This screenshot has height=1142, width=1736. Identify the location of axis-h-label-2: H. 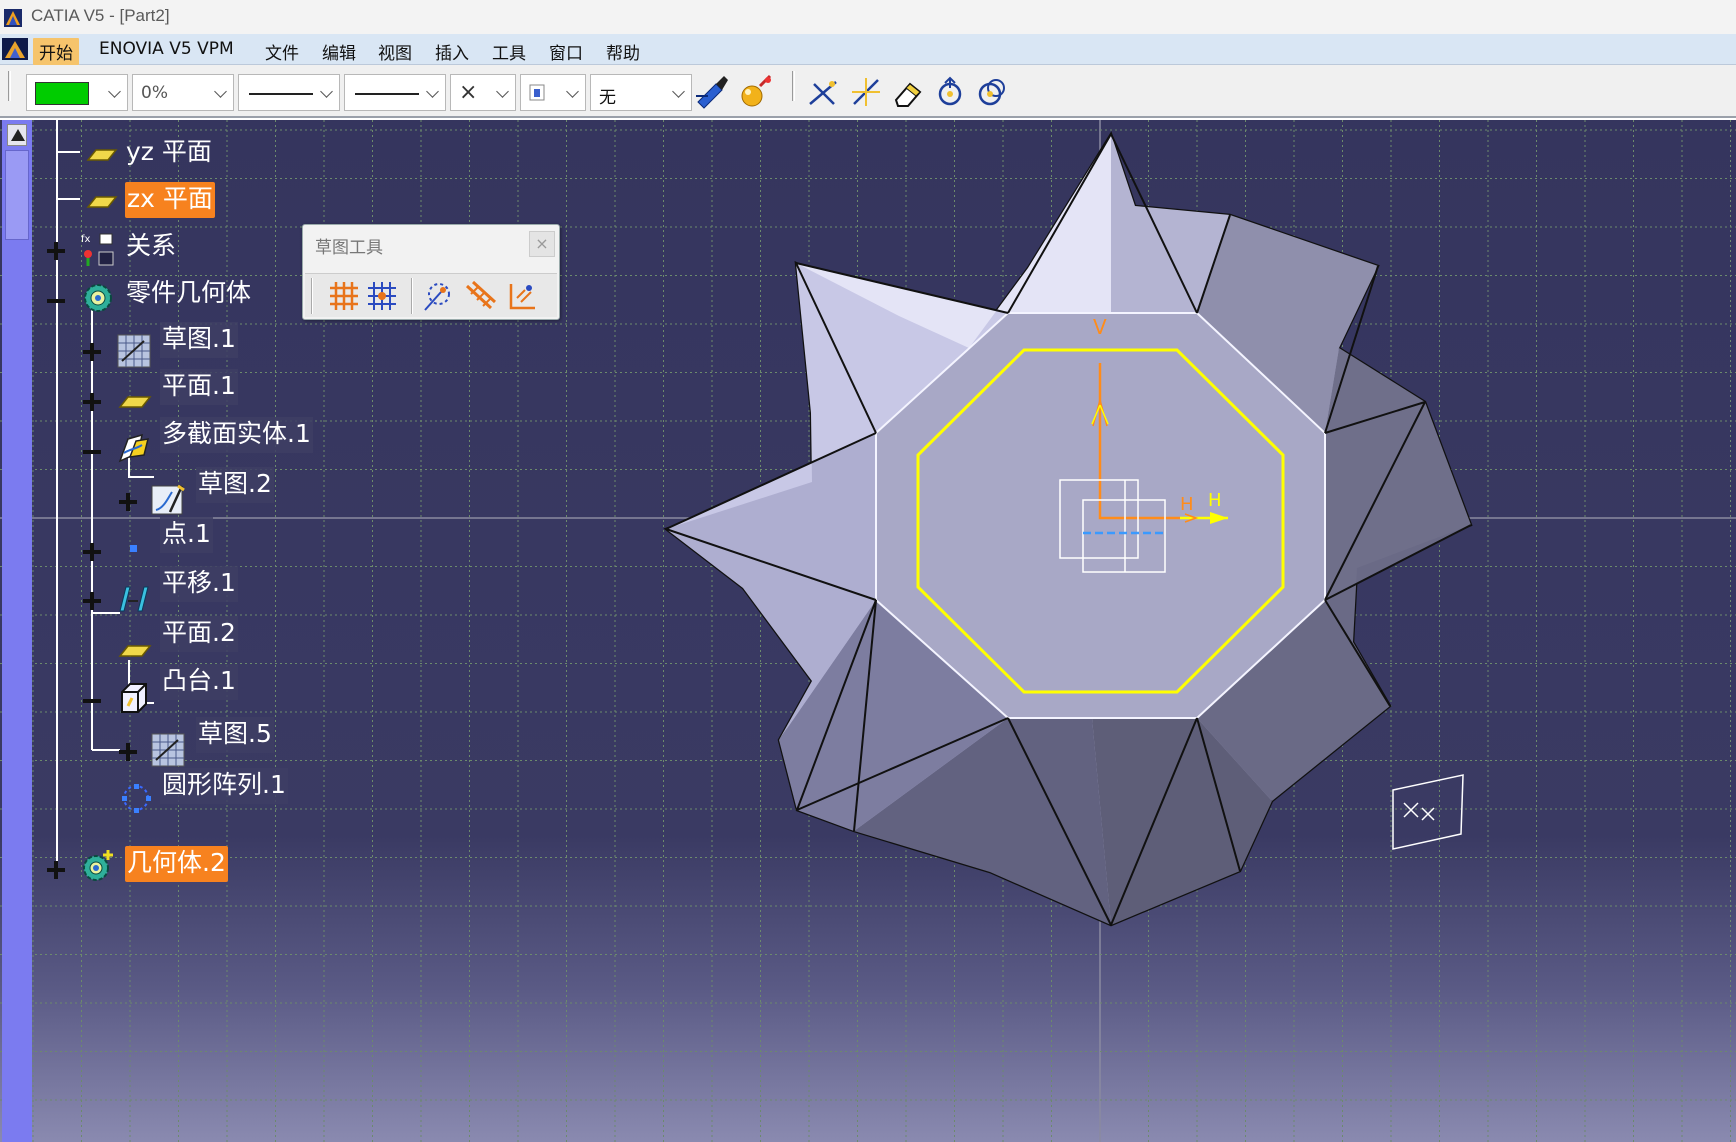
(1215, 500).